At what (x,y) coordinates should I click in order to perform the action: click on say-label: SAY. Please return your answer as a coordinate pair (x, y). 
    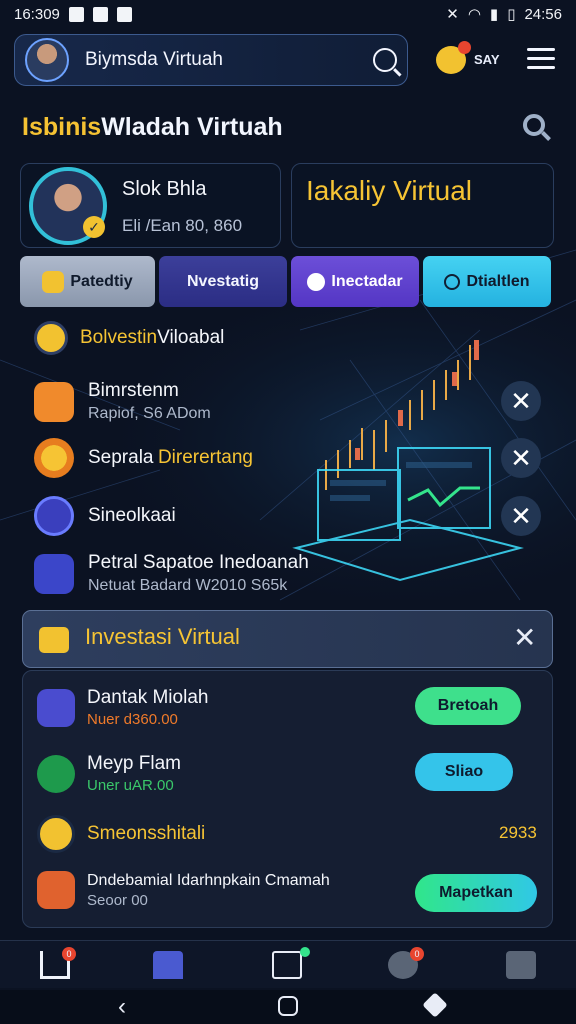
    Looking at the image, I should click on (487, 59).